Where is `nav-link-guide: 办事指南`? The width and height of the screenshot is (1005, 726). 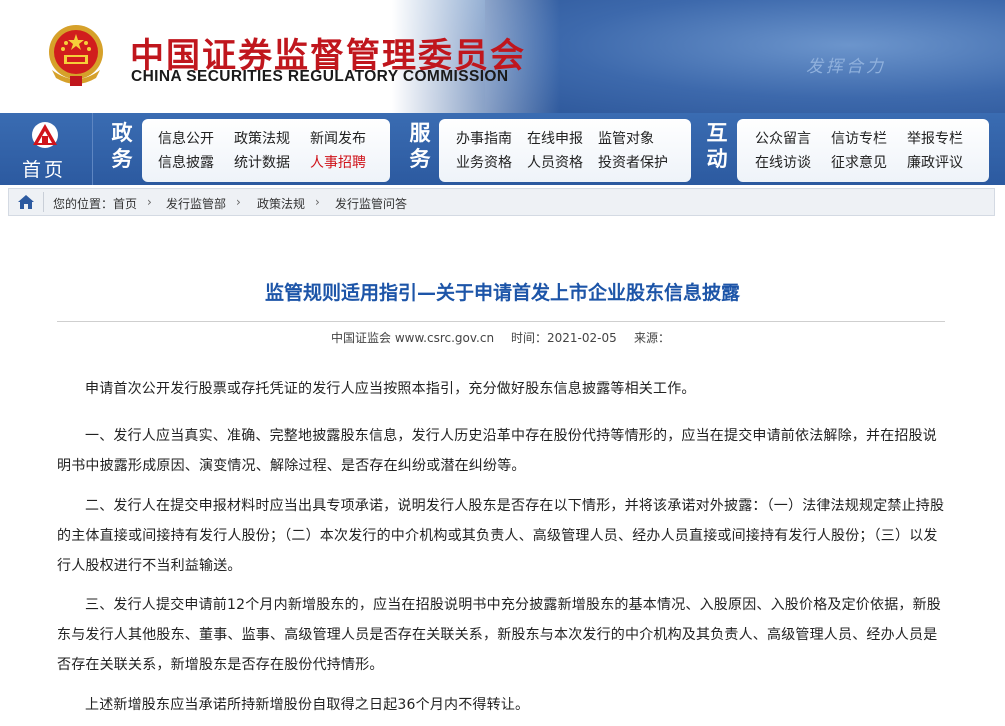
nav-link-guide: 办事指南 is located at coordinates (484, 138).